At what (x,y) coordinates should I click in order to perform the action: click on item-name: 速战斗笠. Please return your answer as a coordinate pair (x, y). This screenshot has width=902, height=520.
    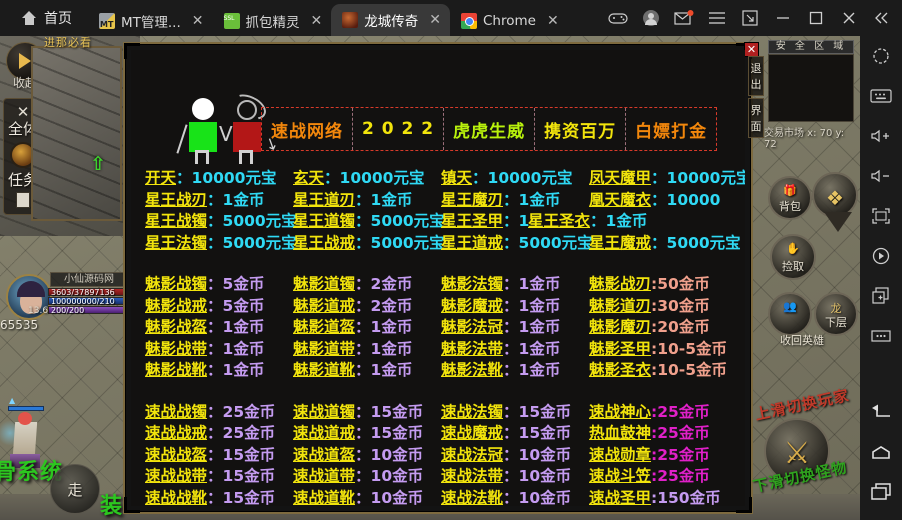
    Looking at the image, I should click on (620, 476).